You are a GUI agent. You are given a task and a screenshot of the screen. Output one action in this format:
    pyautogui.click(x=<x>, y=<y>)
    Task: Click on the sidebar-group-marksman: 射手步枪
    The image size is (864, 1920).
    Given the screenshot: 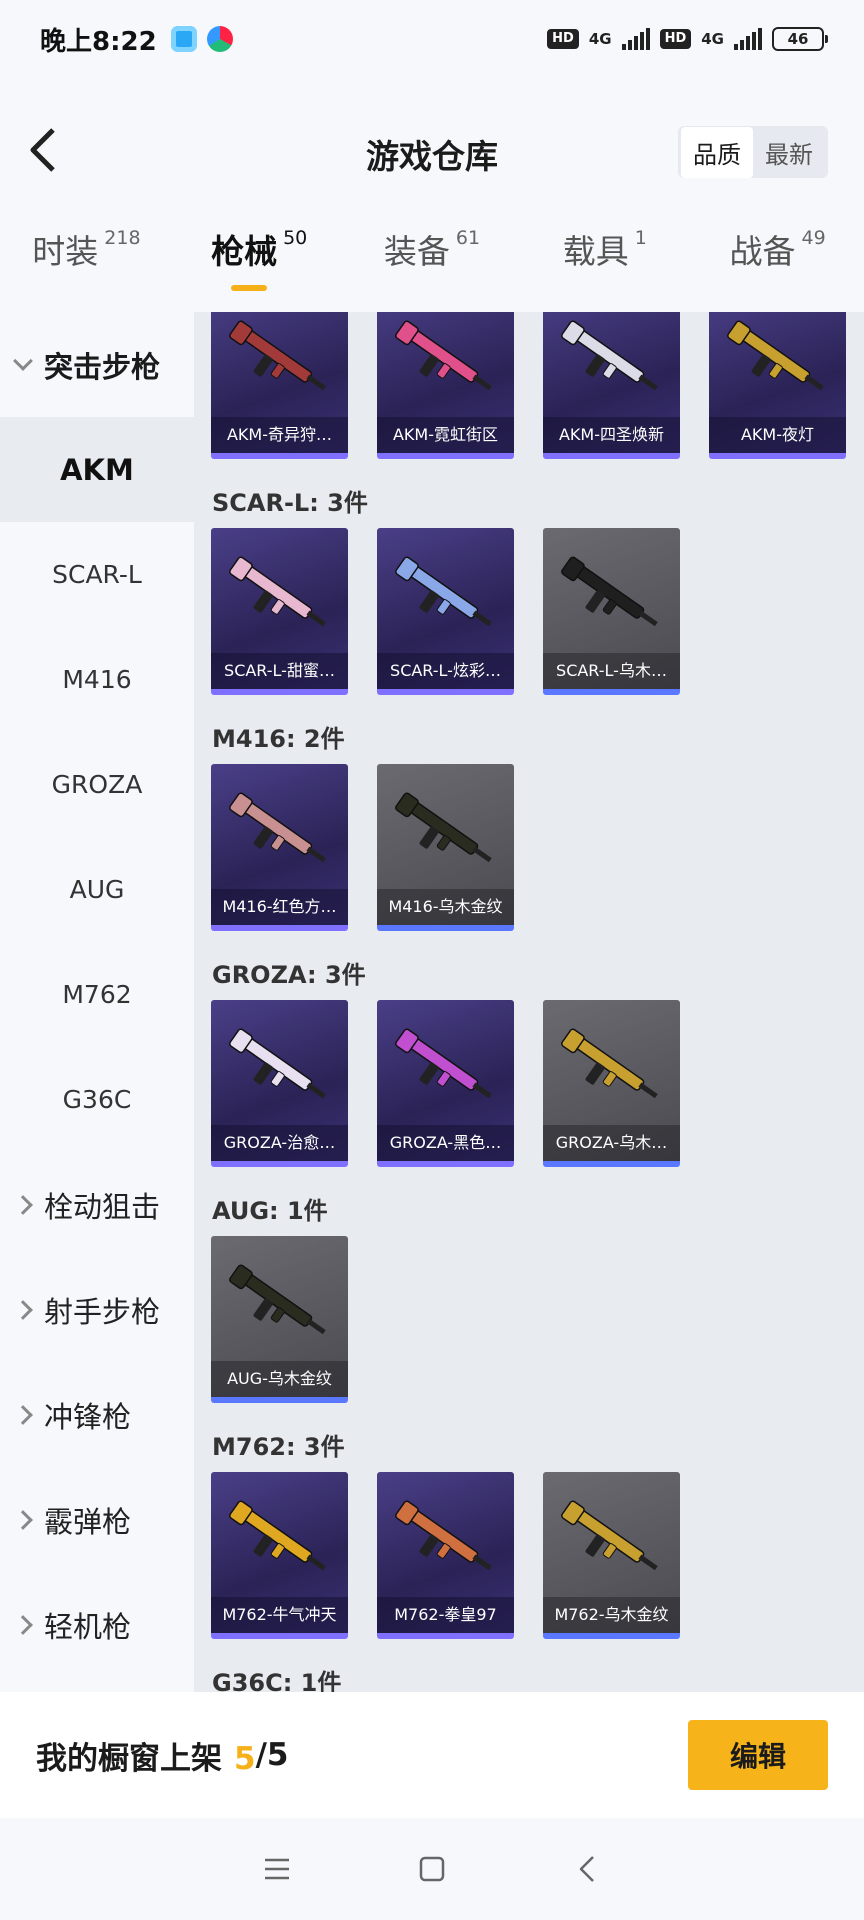 What is the action you would take?
    pyautogui.click(x=97, y=1309)
    